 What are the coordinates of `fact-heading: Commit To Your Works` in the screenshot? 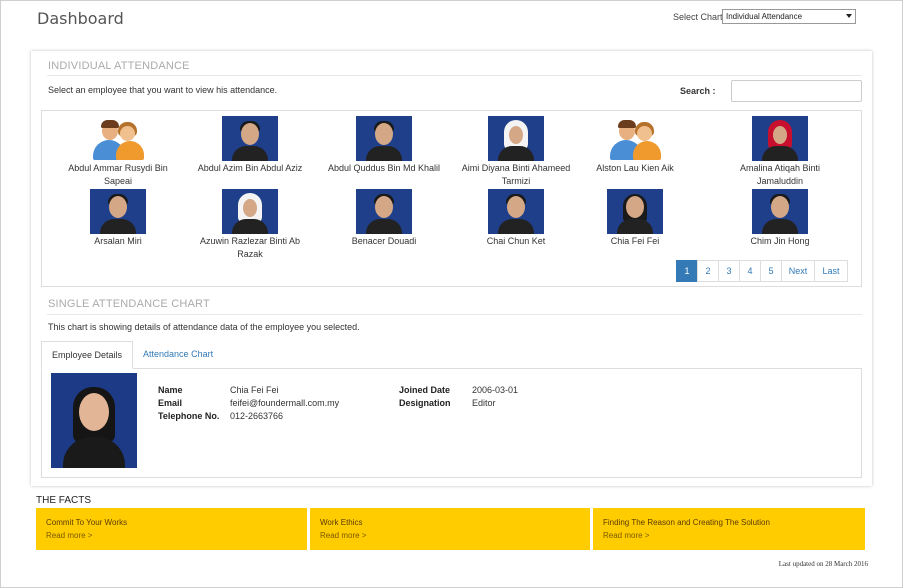 It's located at (87, 522).